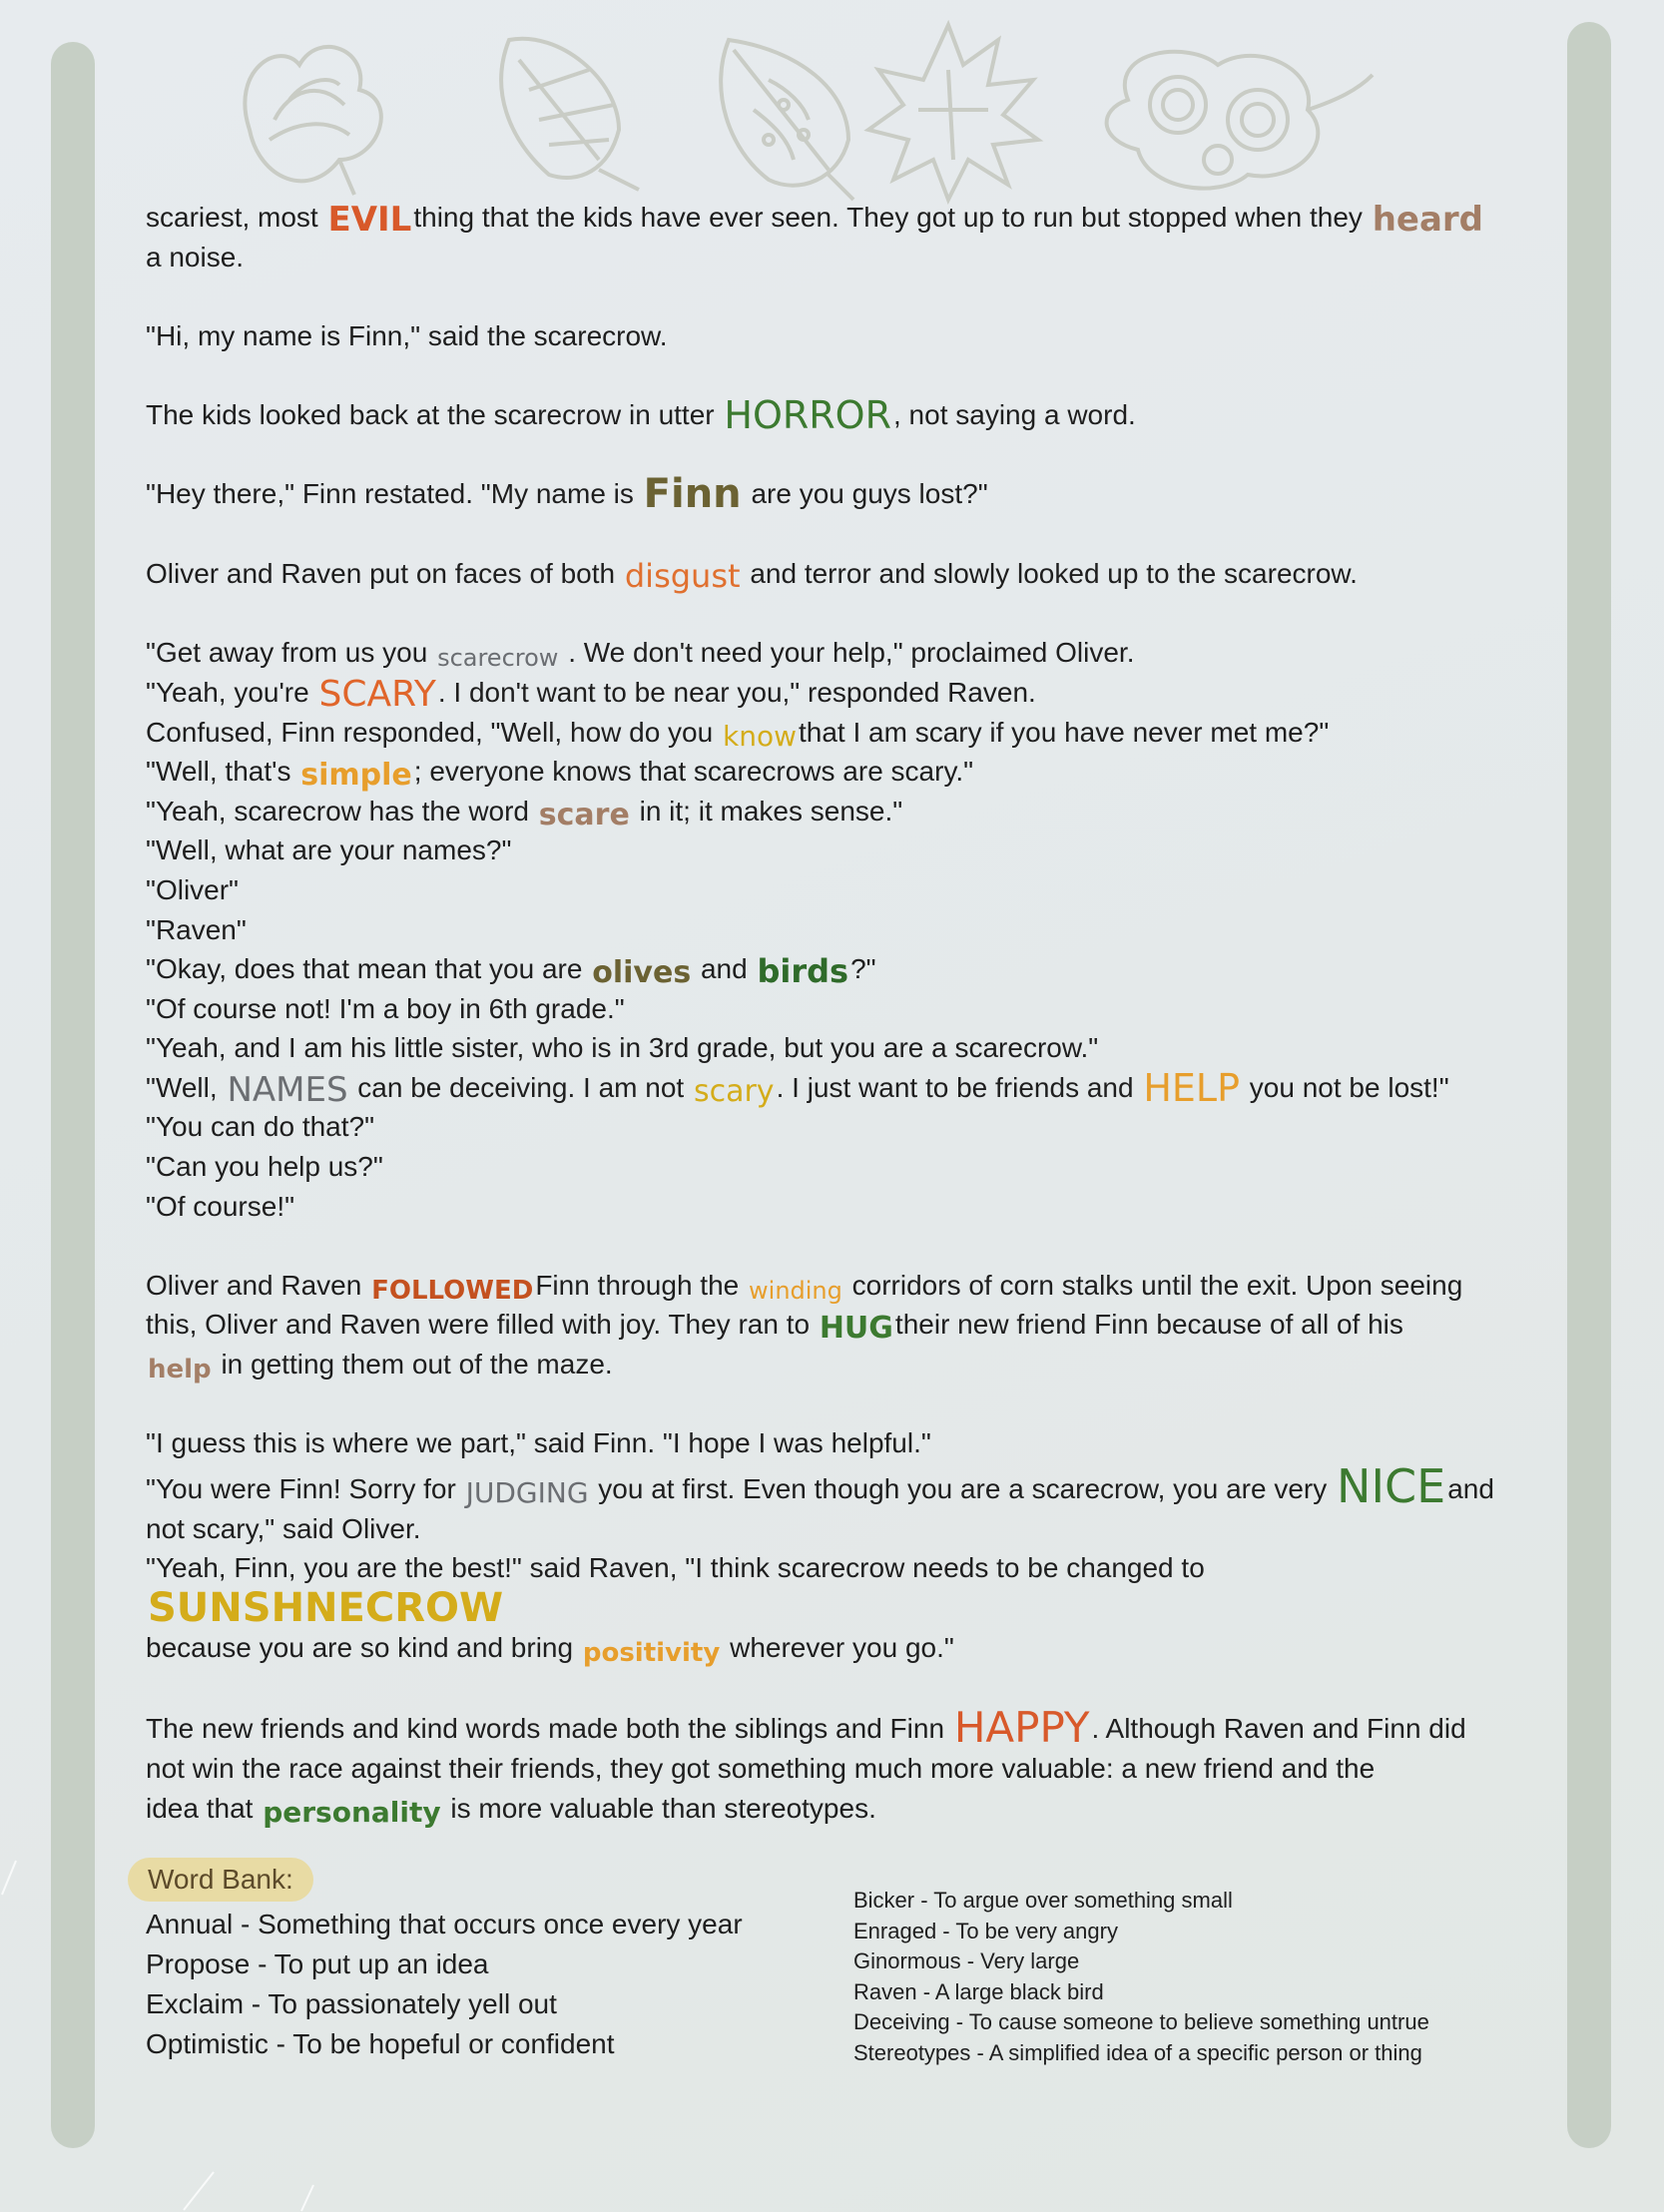 The image size is (1664, 2212). What do you see at coordinates (854, 1167) in the screenshot?
I see `story-line: "Can you help us?"` at bounding box center [854, 1167].